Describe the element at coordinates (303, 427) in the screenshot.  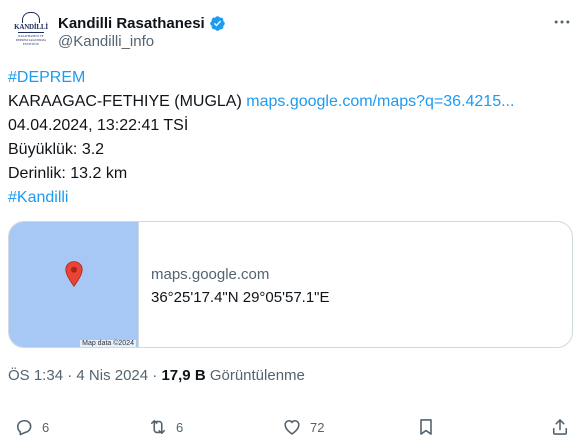
I see `like-button: 72` at that location.